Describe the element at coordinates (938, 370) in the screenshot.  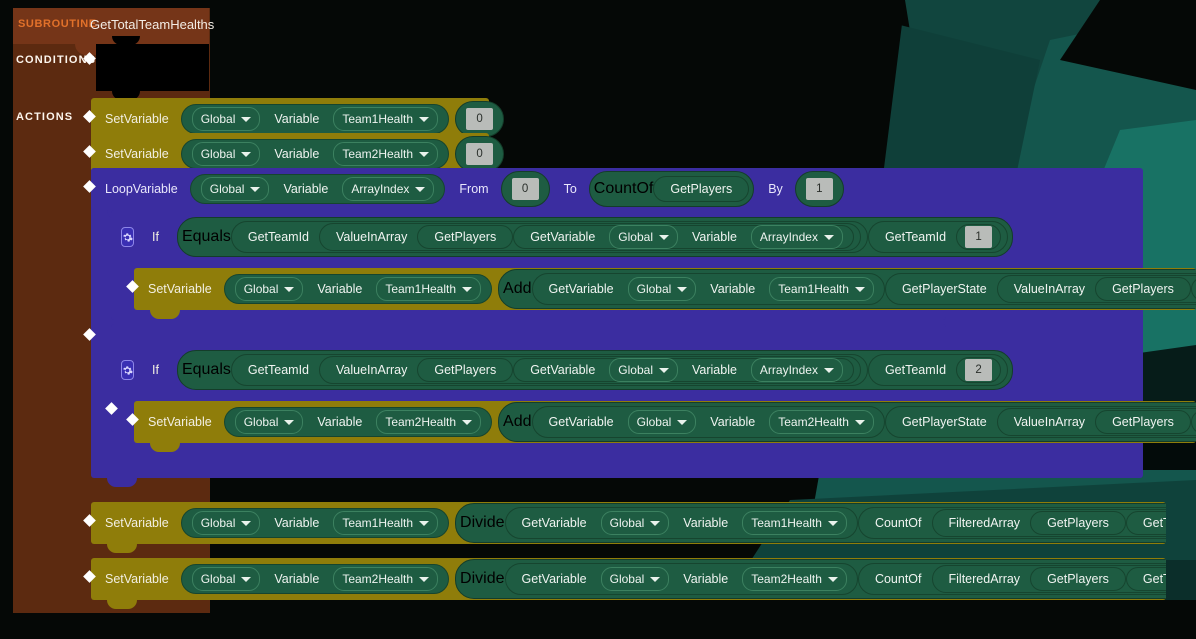
I see `right-getteamid-capsule: GetTeamId 2` at that location.